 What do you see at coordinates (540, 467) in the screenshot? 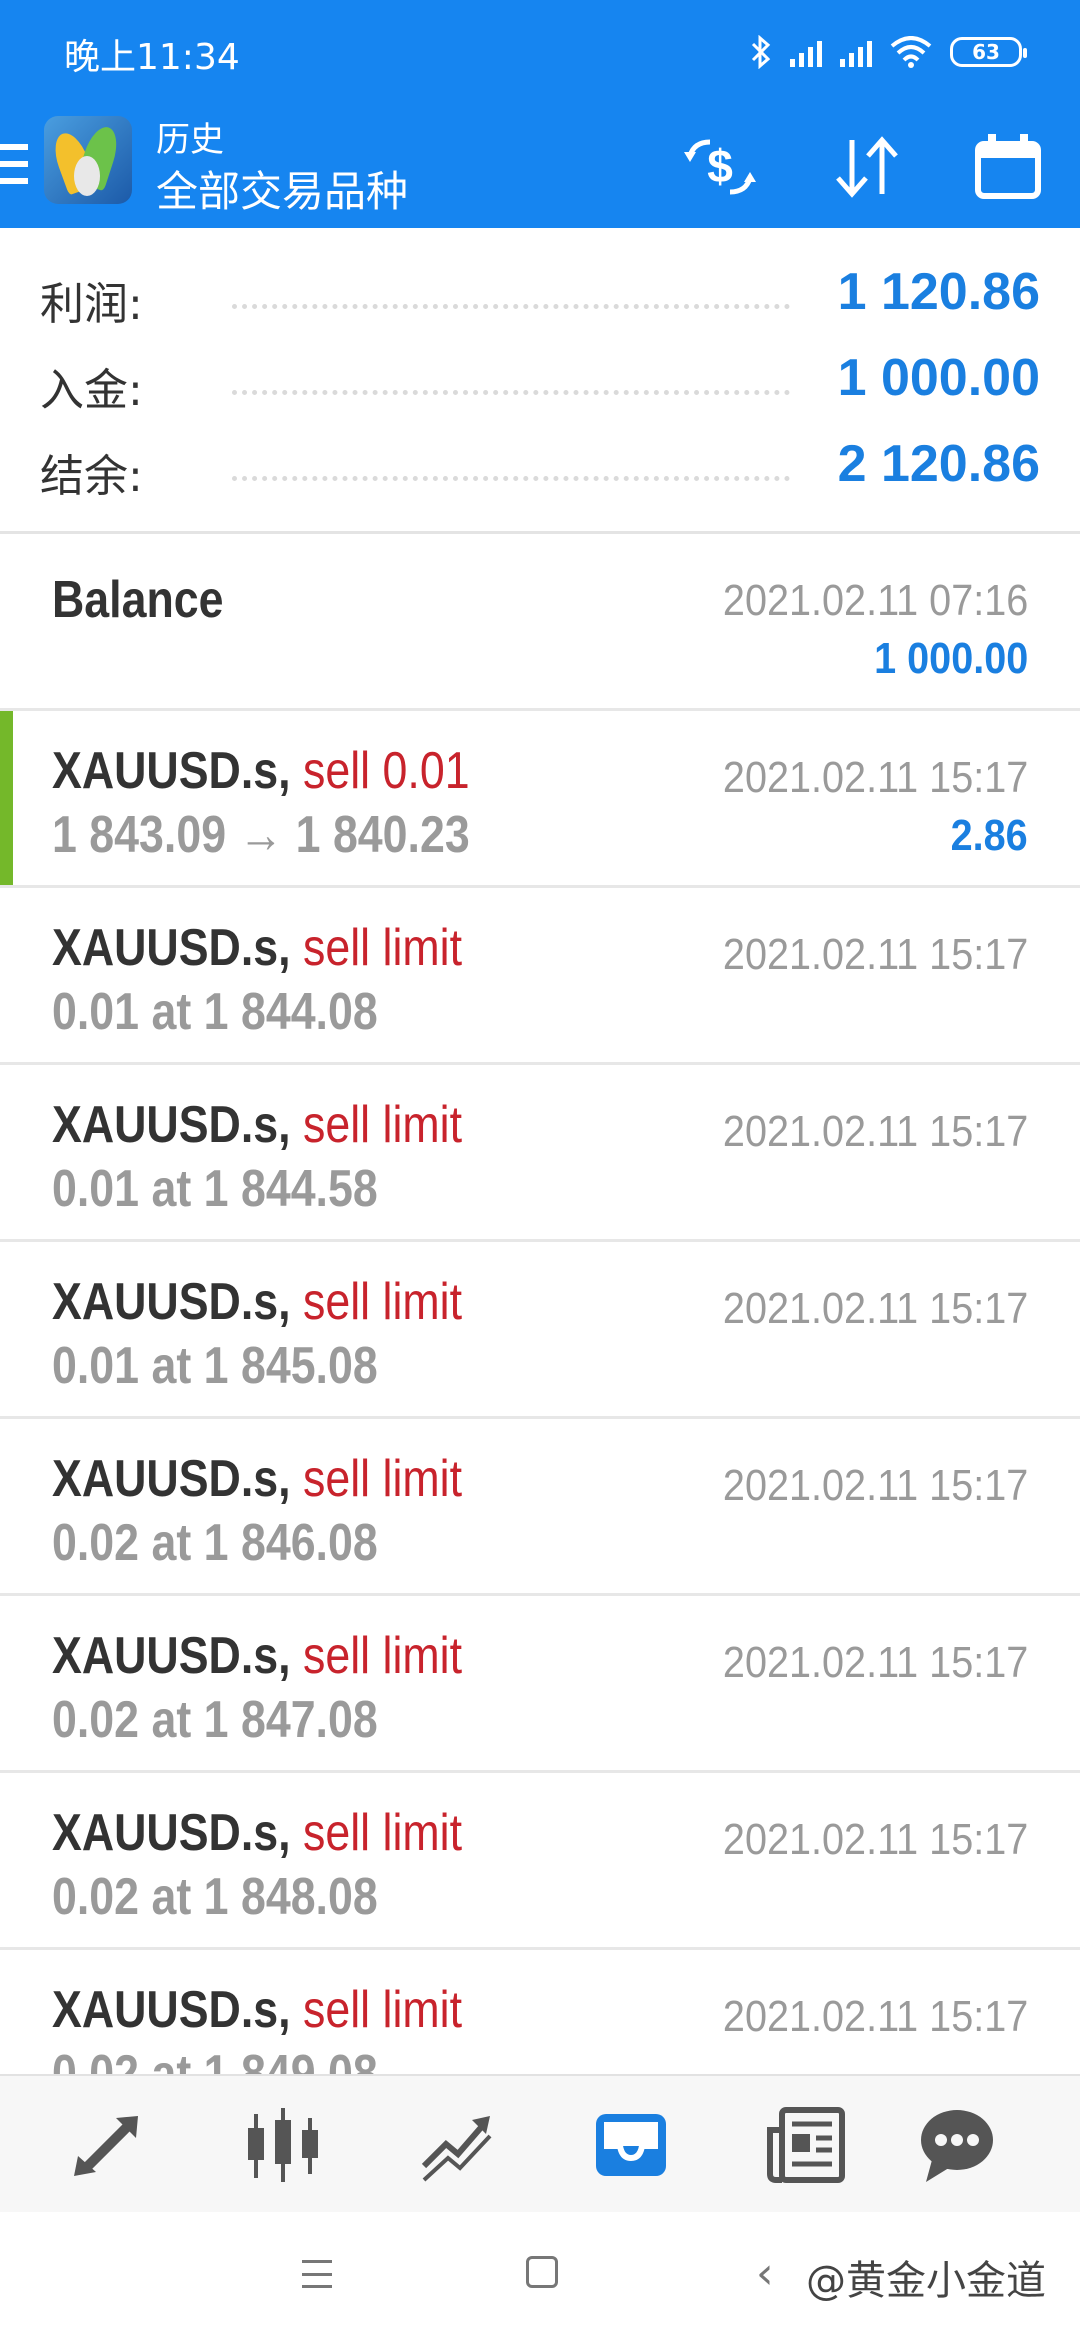
I see `balance-row: 结余: 2 120.86` at bounding box center [540, 467].